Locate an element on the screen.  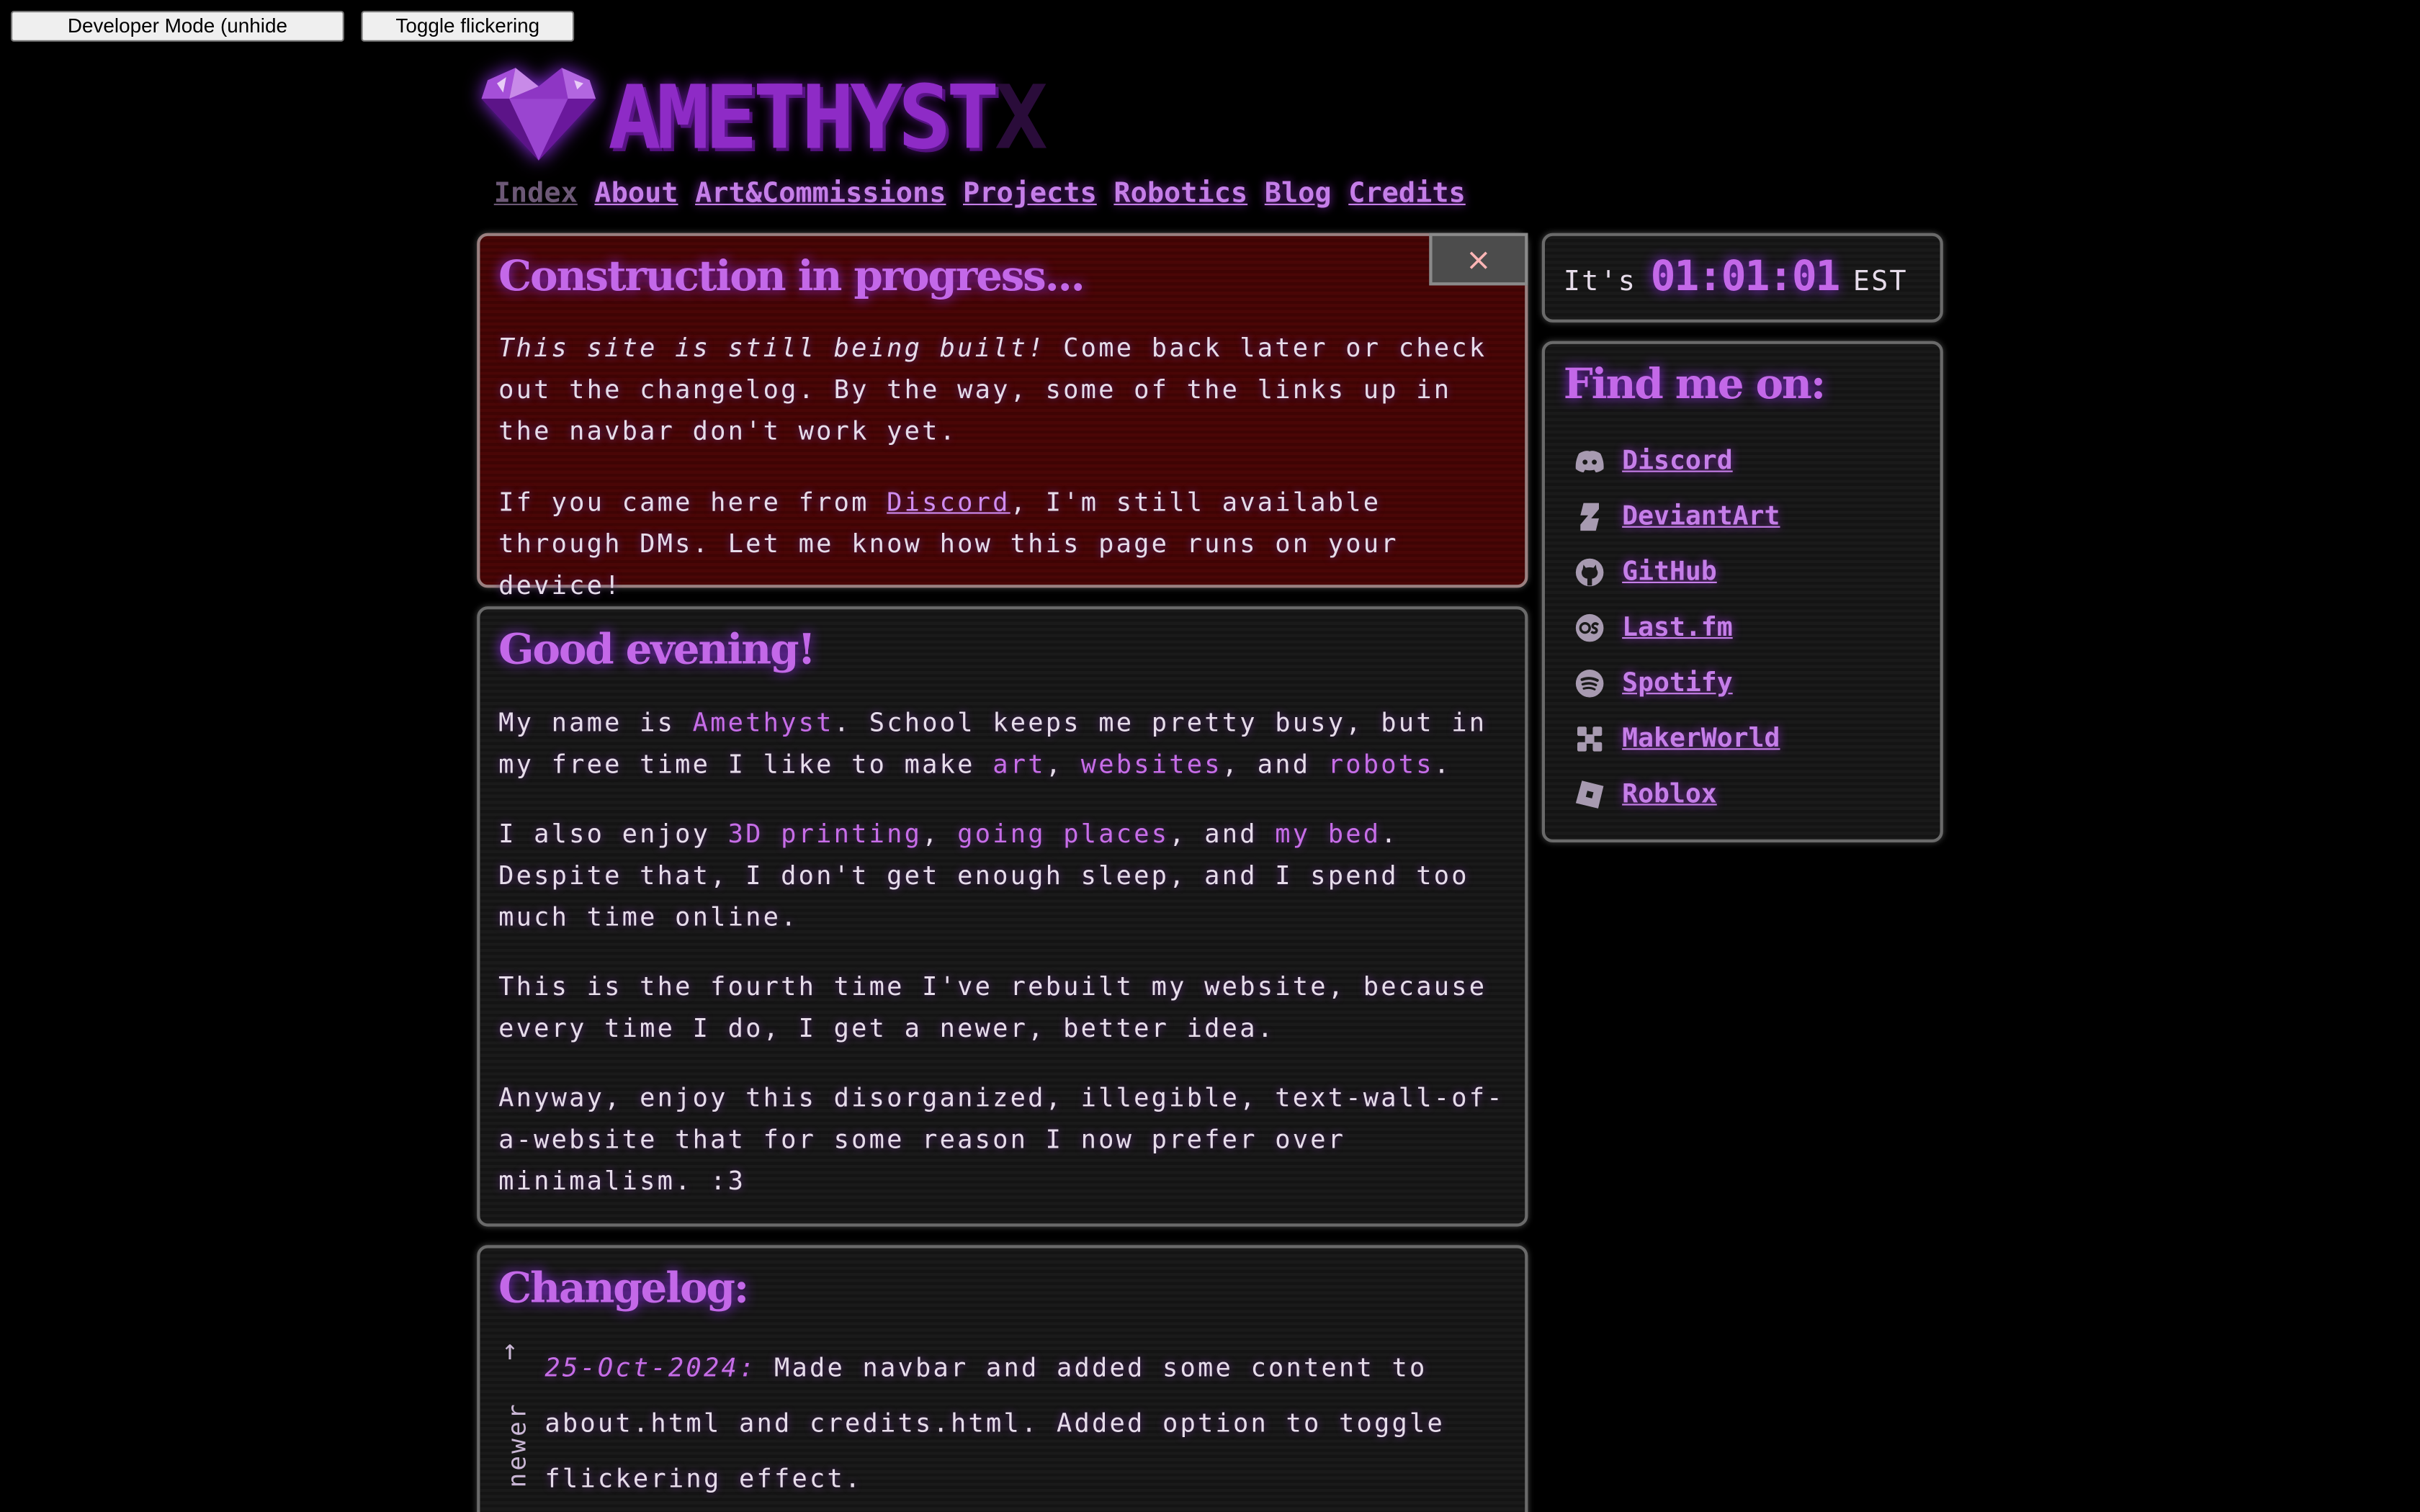
social-item-roblox: Roblox is located at coordinates (1743, 794).